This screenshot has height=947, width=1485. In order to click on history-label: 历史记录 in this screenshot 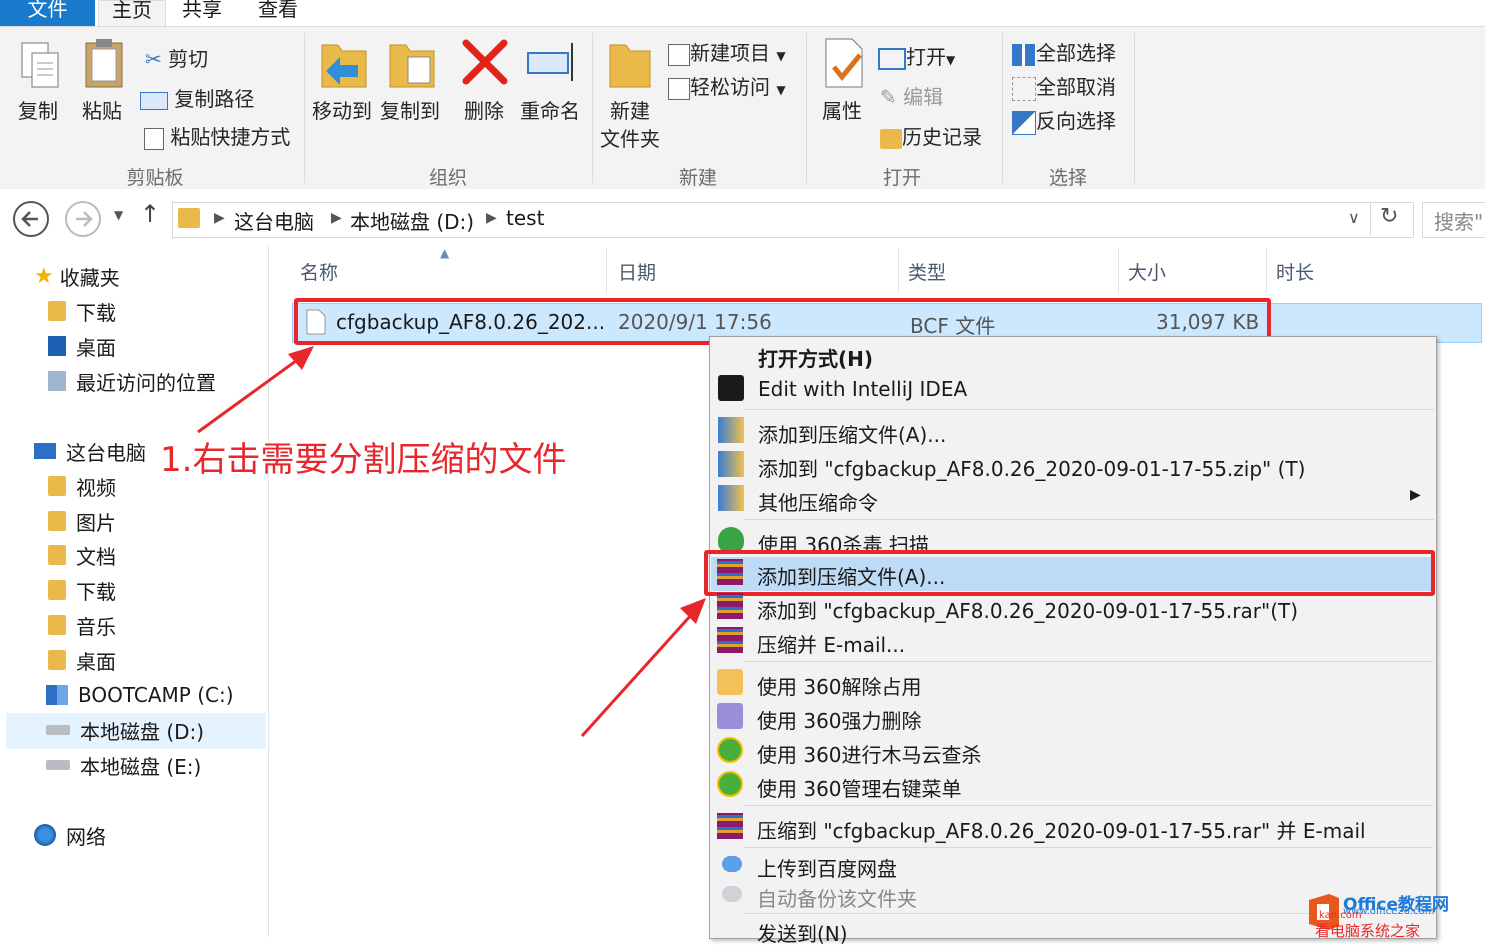, I will do `click(942, 137)`.